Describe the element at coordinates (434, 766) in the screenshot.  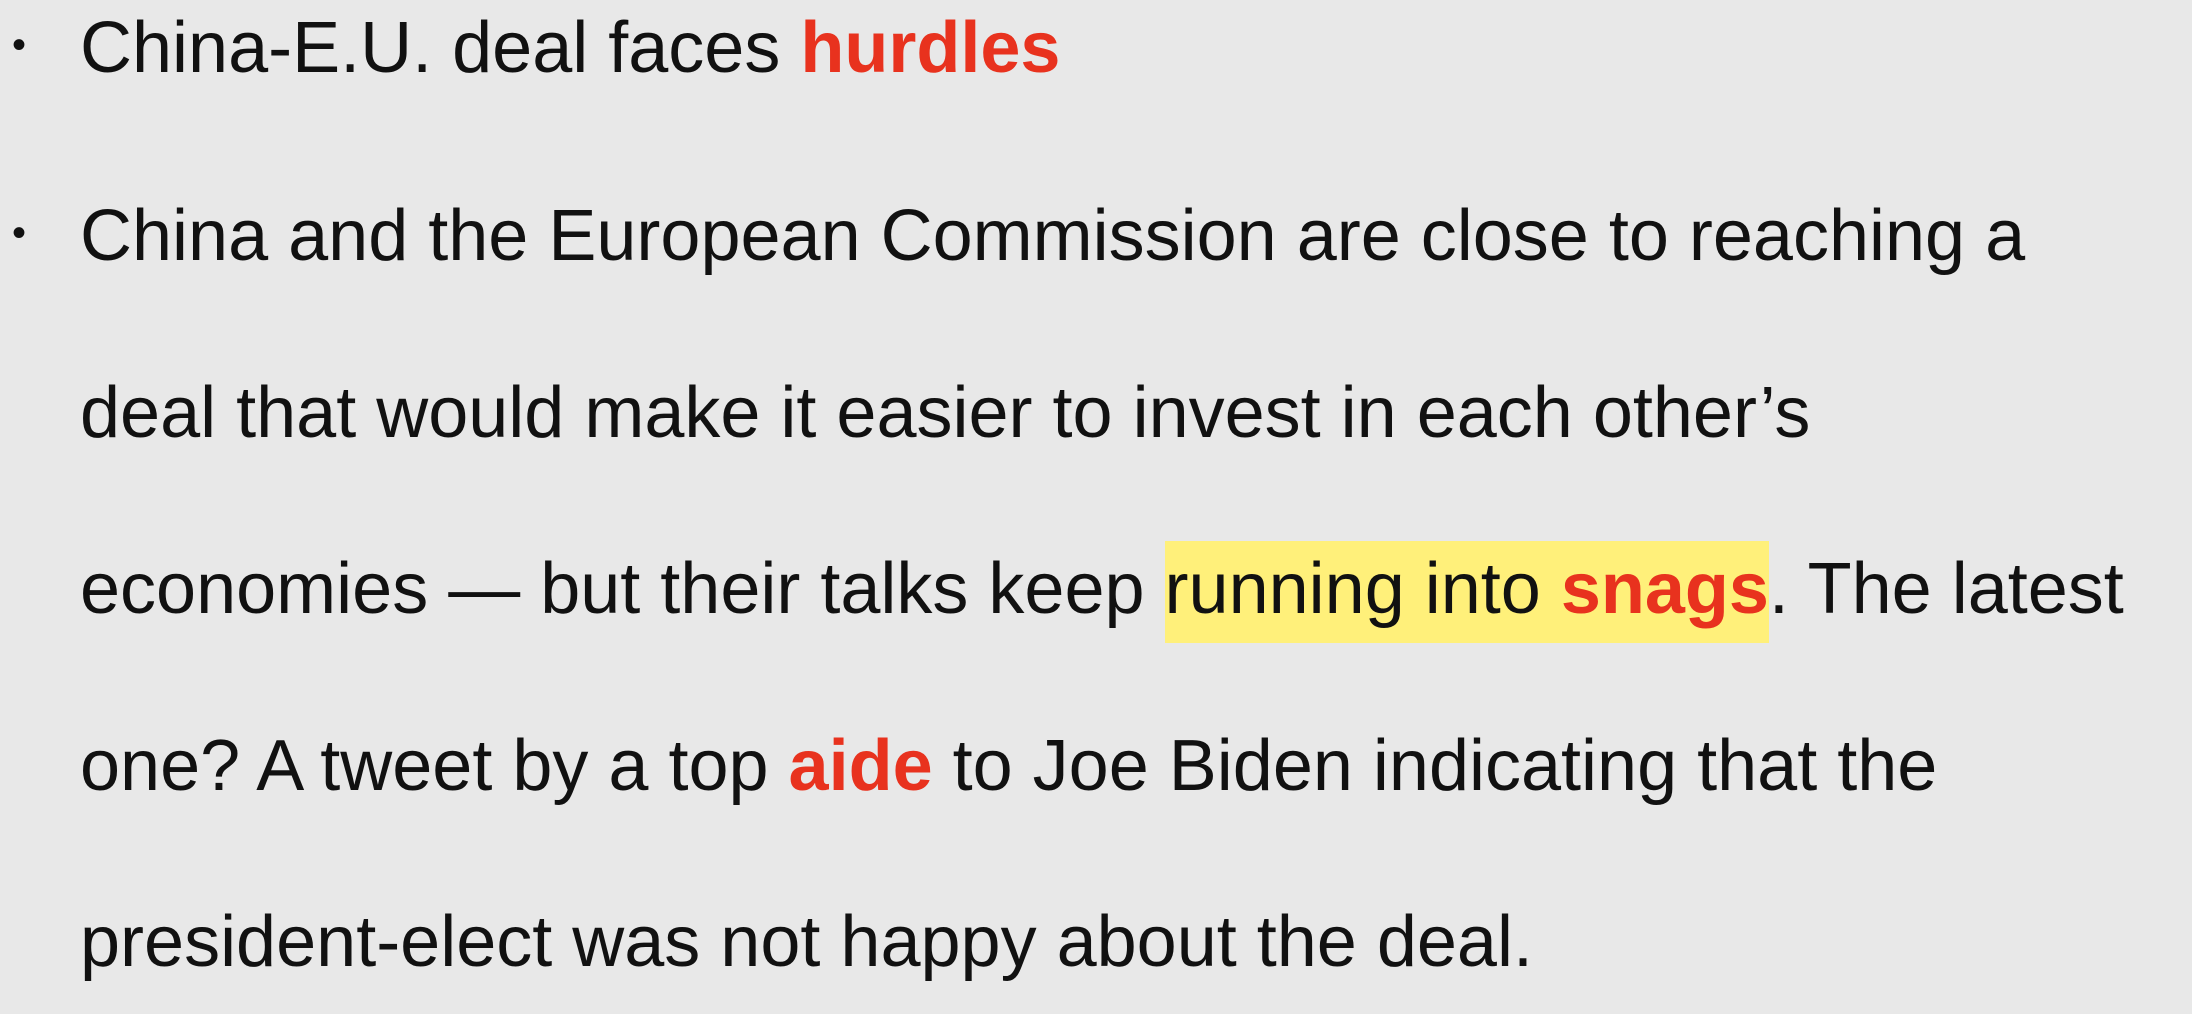
I see `body-line-4-lead: one? A tweet by a top` at that location.